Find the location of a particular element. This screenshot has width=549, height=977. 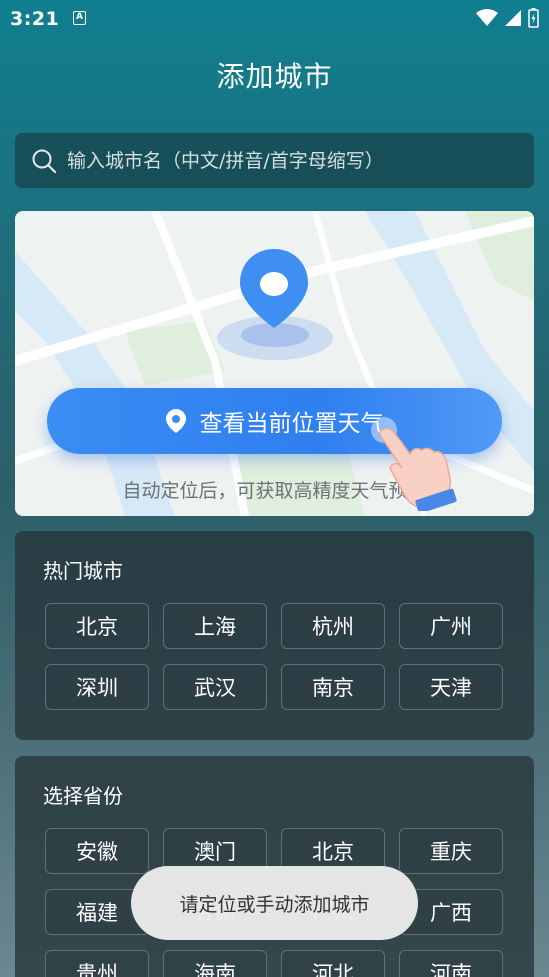

search-box is located at coordinates (274, 160).